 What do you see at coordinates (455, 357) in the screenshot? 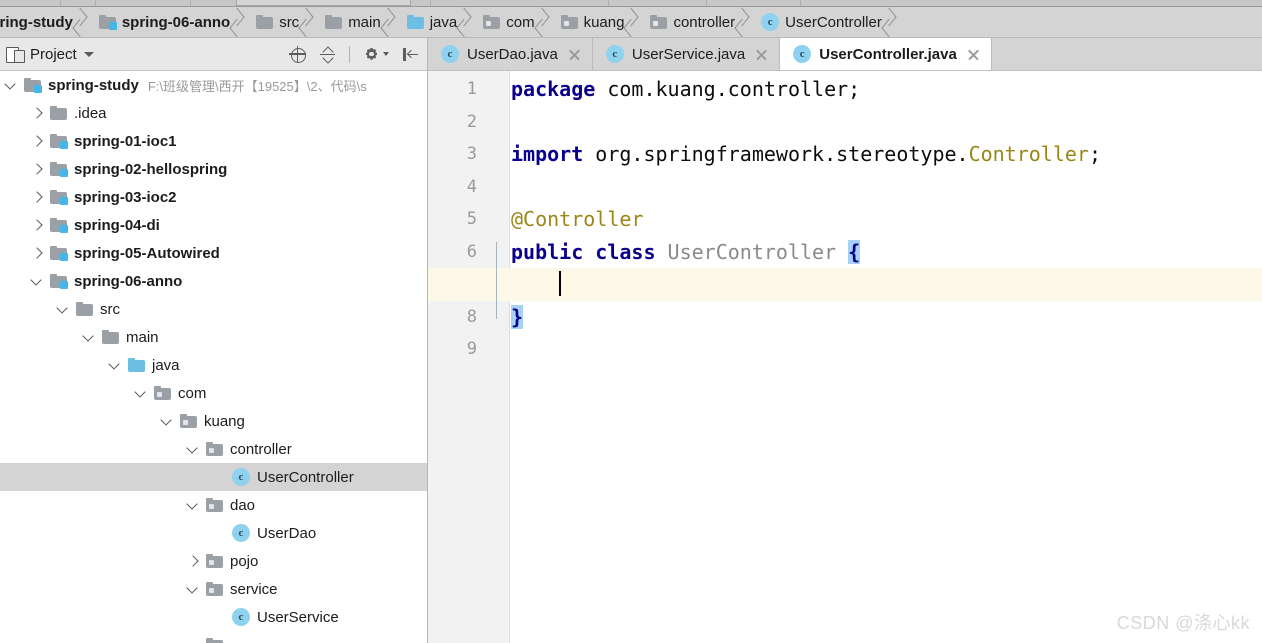
I see `editor-gutter: 123456789` at bounding box center [455, 357].